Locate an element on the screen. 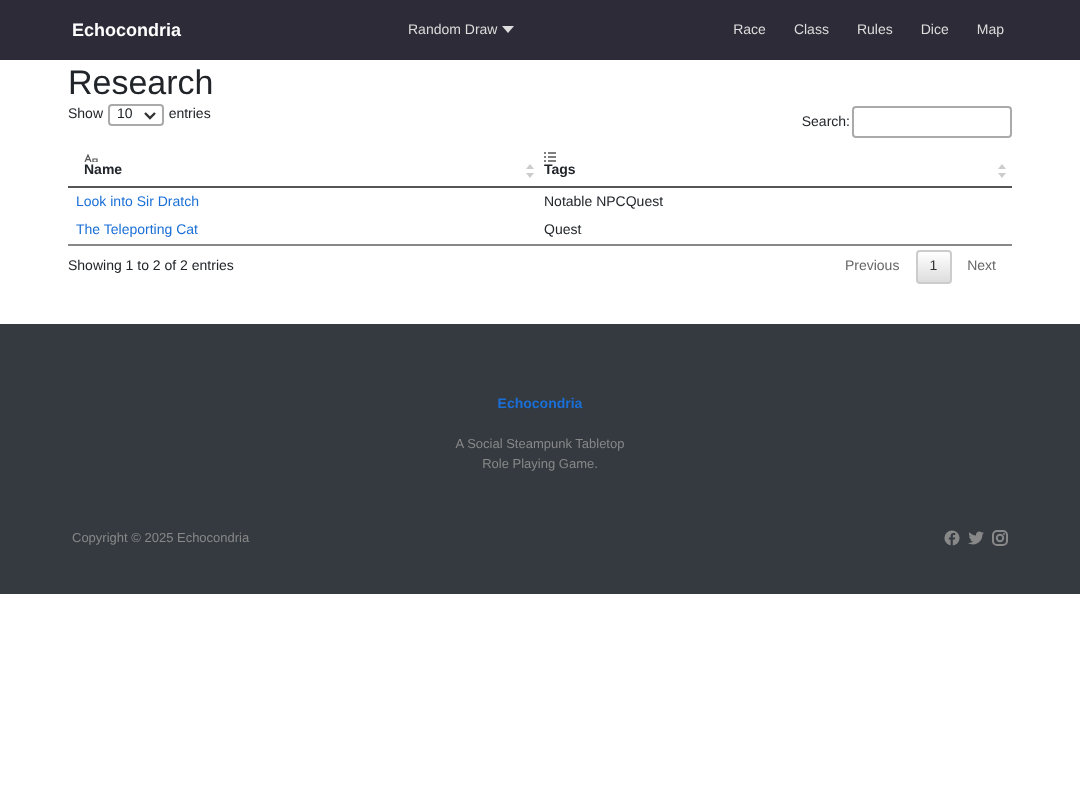  facebook-icon is located at coordinates (952, 538).